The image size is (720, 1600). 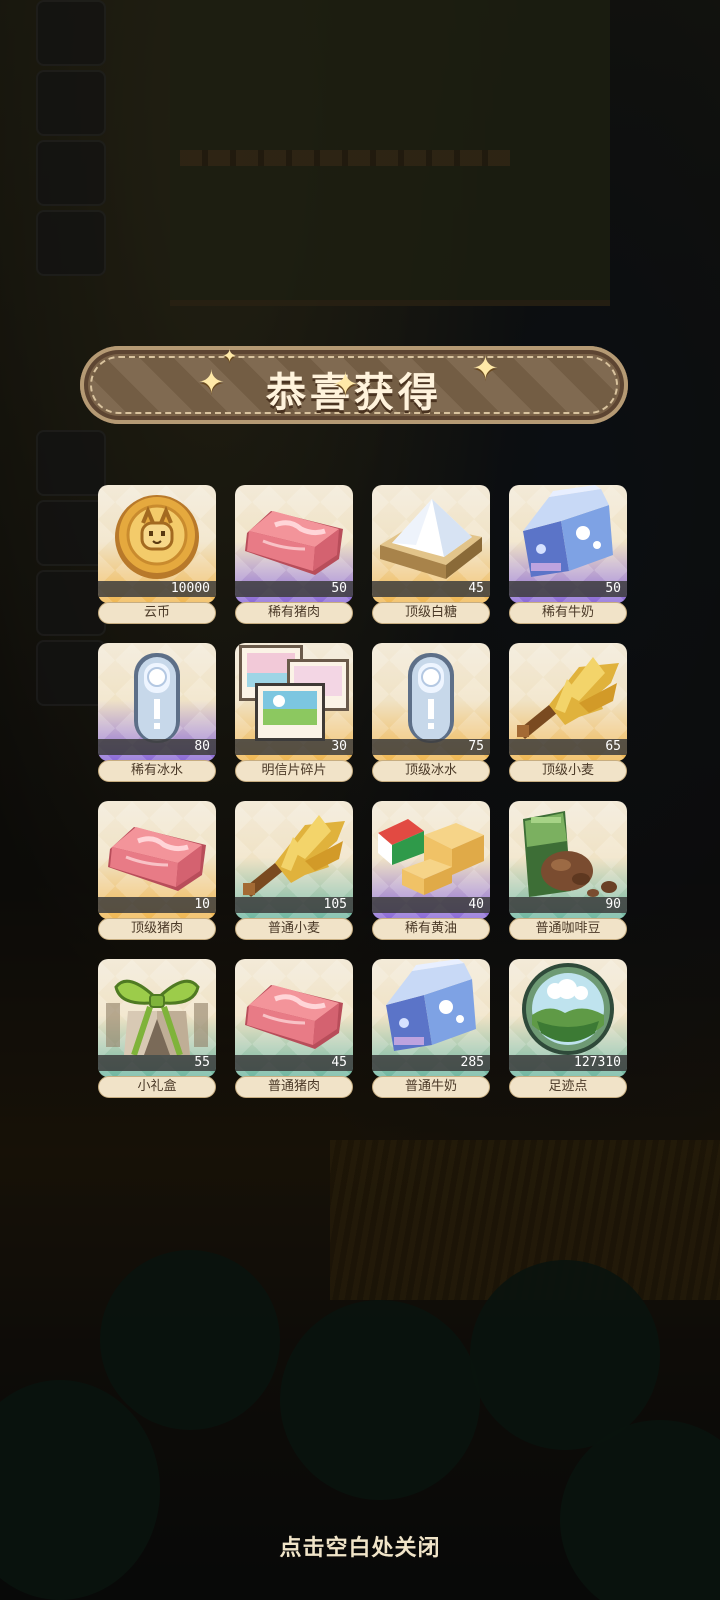 What do you see at coordinates (476, 904) in the screenshot?
I see `reward-quantity: 40` at bounding box center [476, 904].